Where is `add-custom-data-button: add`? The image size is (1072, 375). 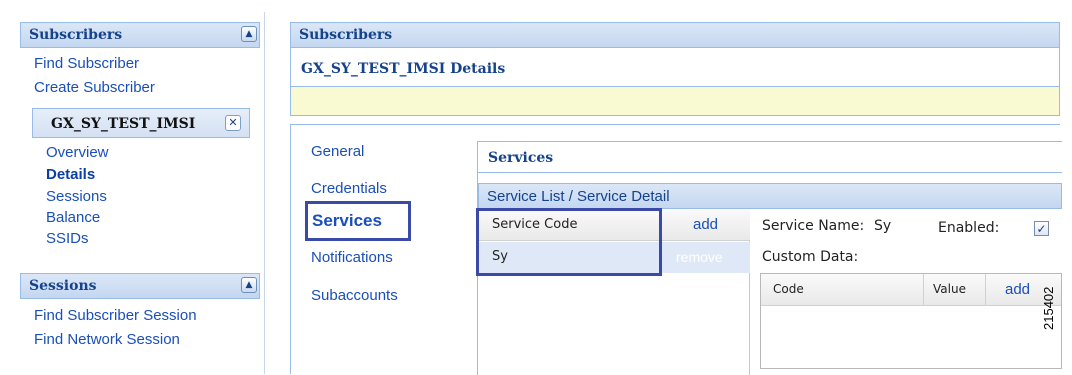 add-custom-data-button: add is located at coordinates (1017, 289).